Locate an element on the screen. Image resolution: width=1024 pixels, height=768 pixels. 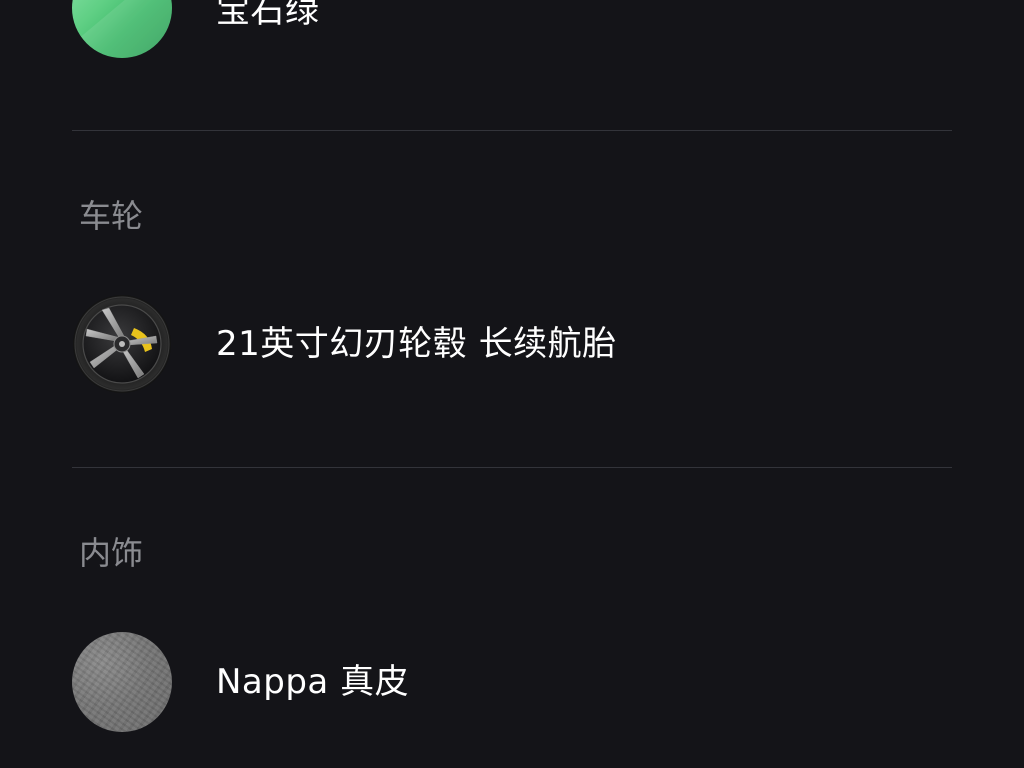
wheel-icon is located at coordinates (122, 344).